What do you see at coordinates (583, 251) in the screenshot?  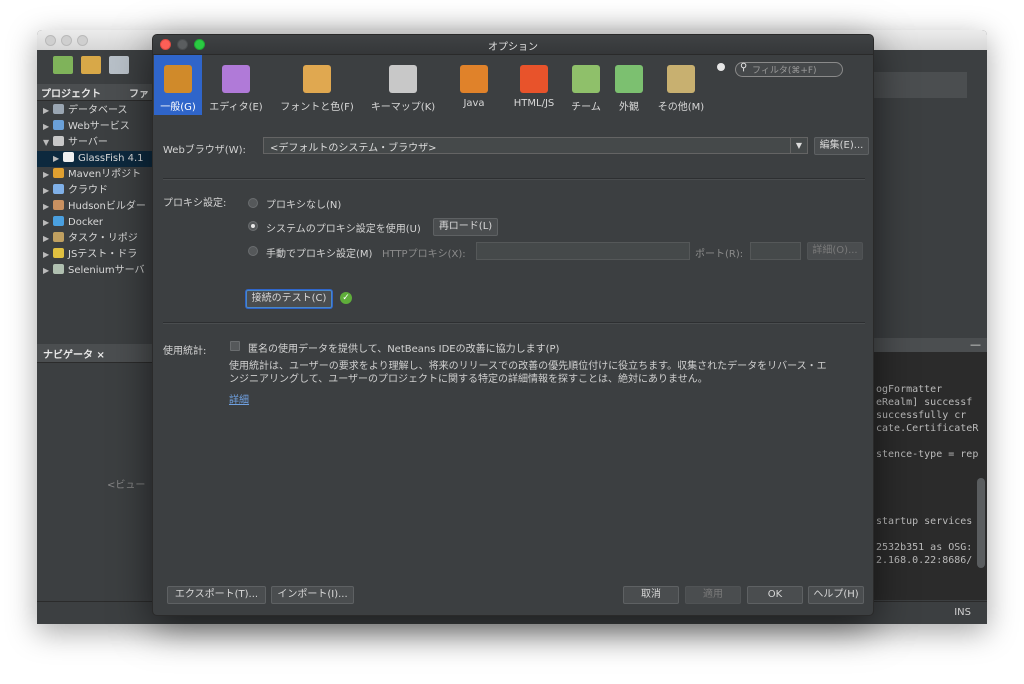 I see `http-proxy-input` at bounding box center [583, 251].